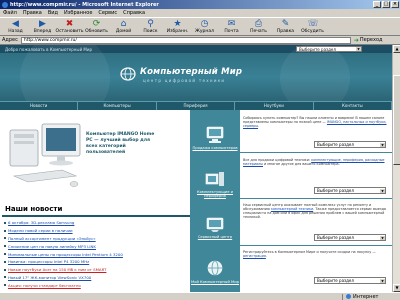 The width and height of the screenshot is (400, 300). Describe the element at coordinates (335, 190) in the screenshot. I see `hardware-select-value: Выберите раздел` at that location.